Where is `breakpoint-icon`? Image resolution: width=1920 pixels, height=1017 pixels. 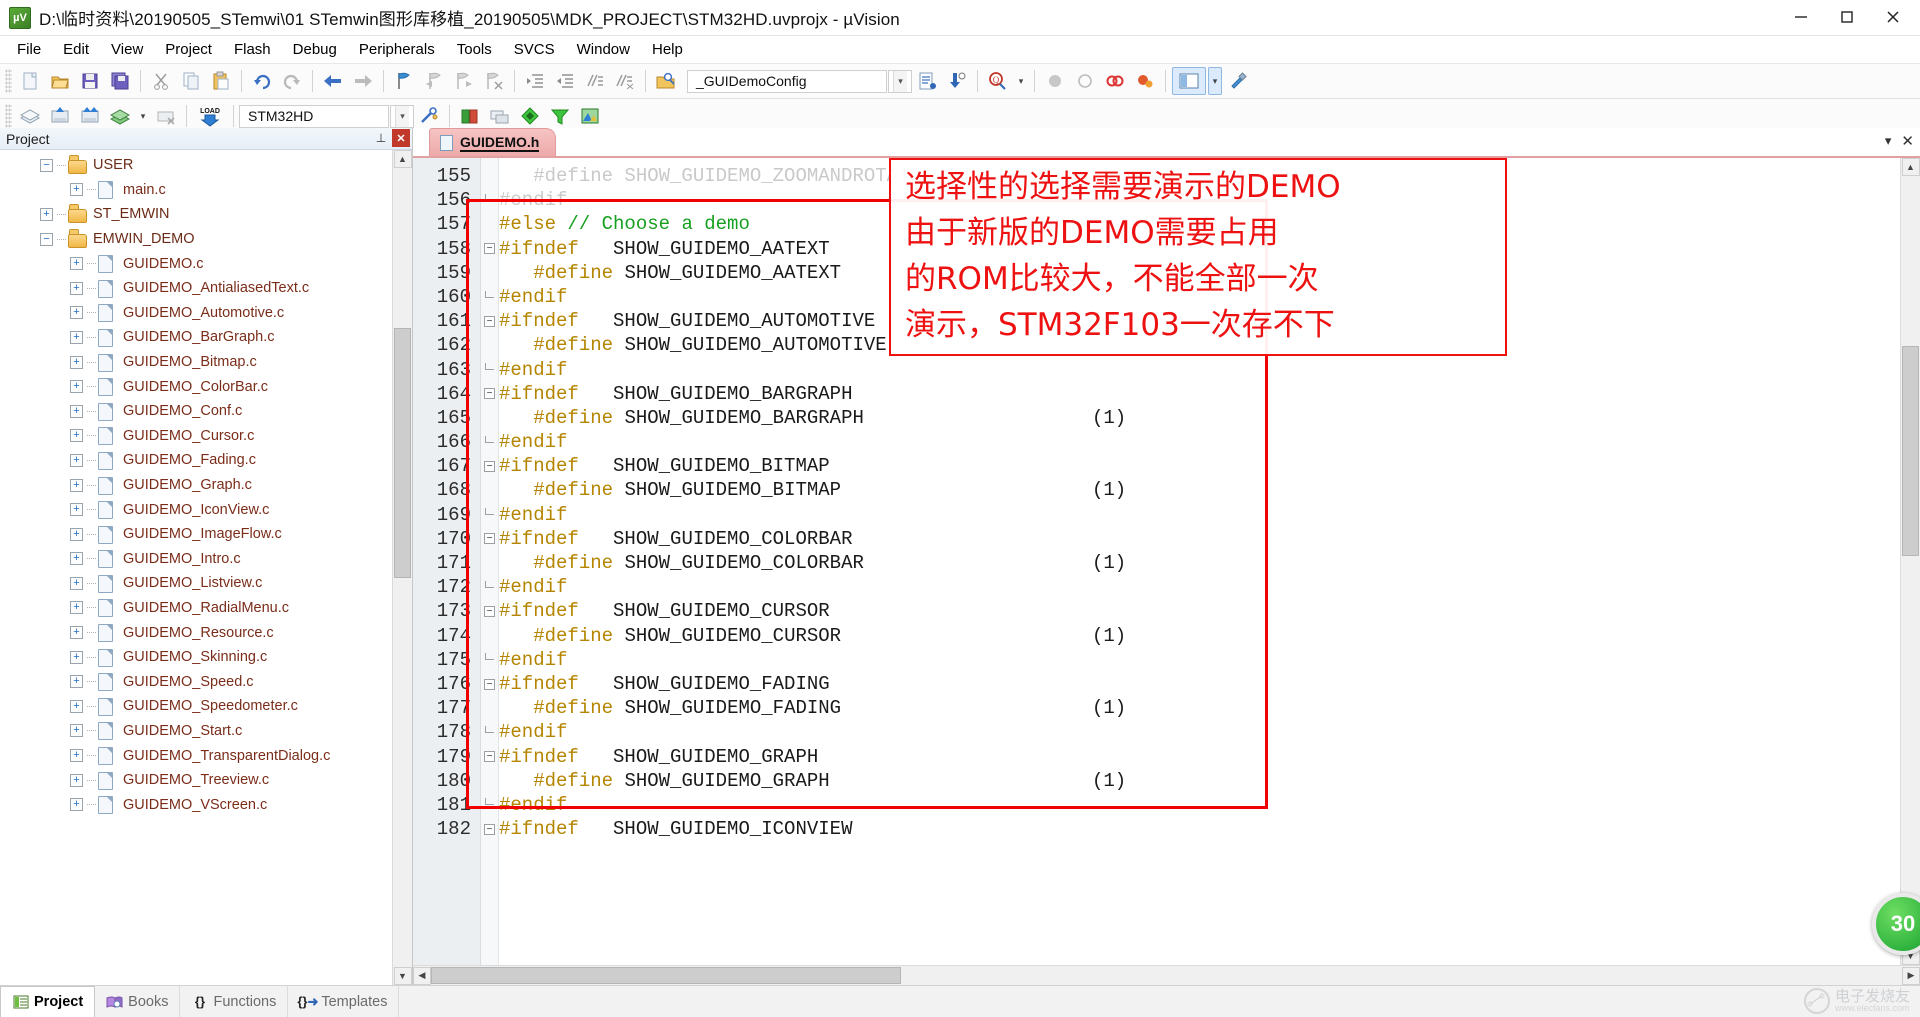
breakpoint-icon is located at coordinates (1115, 81).